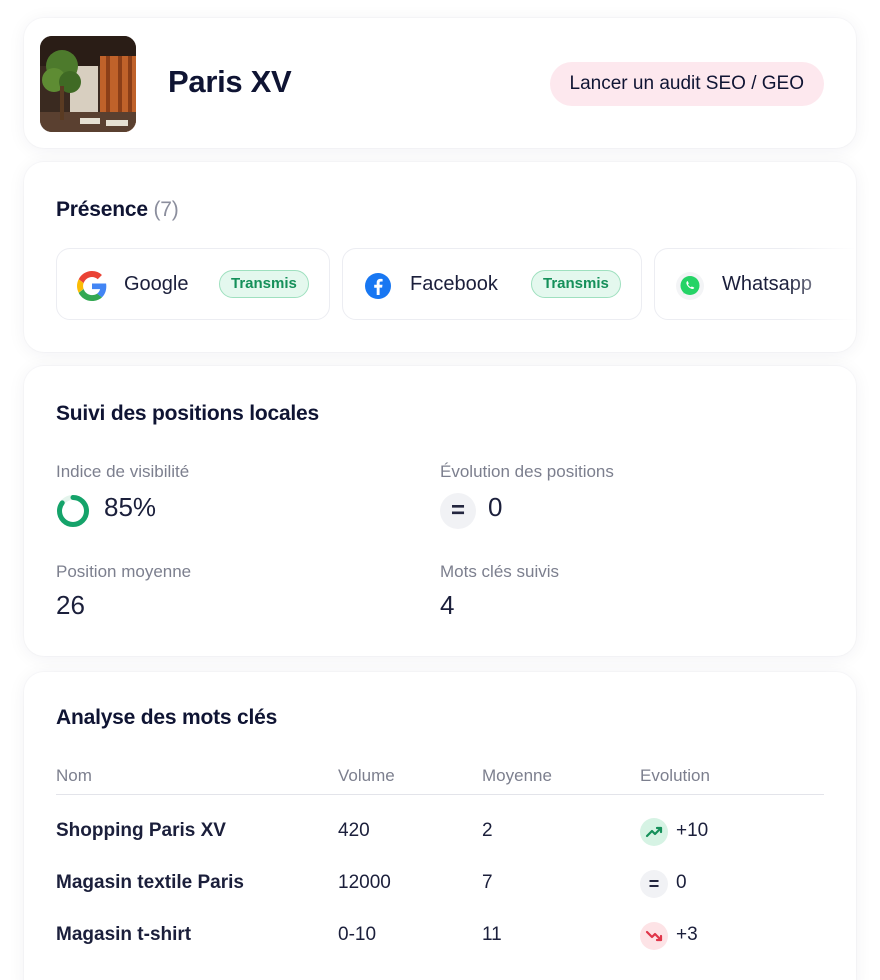 This screenshot has height=980, width=880. What do you see at coordinates (357, 934) in the screenshot?
I see `keyword-volume: 0-10` at bounding box center [357, 934].